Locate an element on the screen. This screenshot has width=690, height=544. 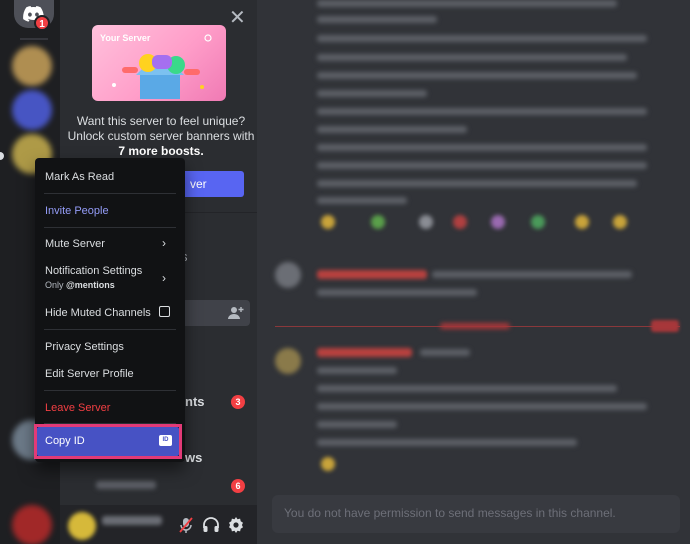
user-panel is located at coordinates (158, 524).